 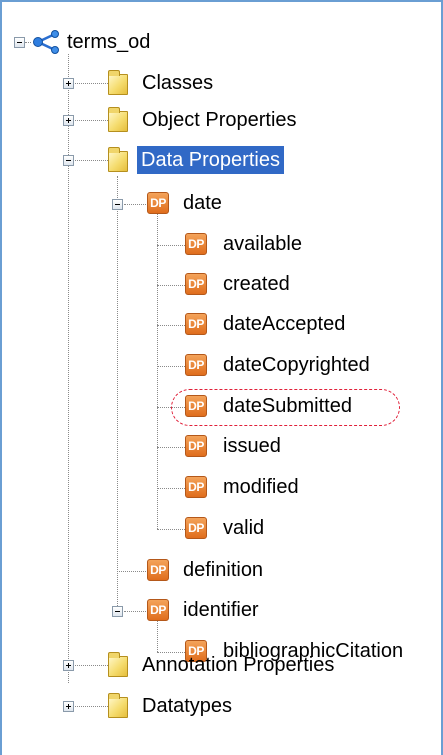 I want to click on tree-item-valid: valid, so click(x=243, y=528).